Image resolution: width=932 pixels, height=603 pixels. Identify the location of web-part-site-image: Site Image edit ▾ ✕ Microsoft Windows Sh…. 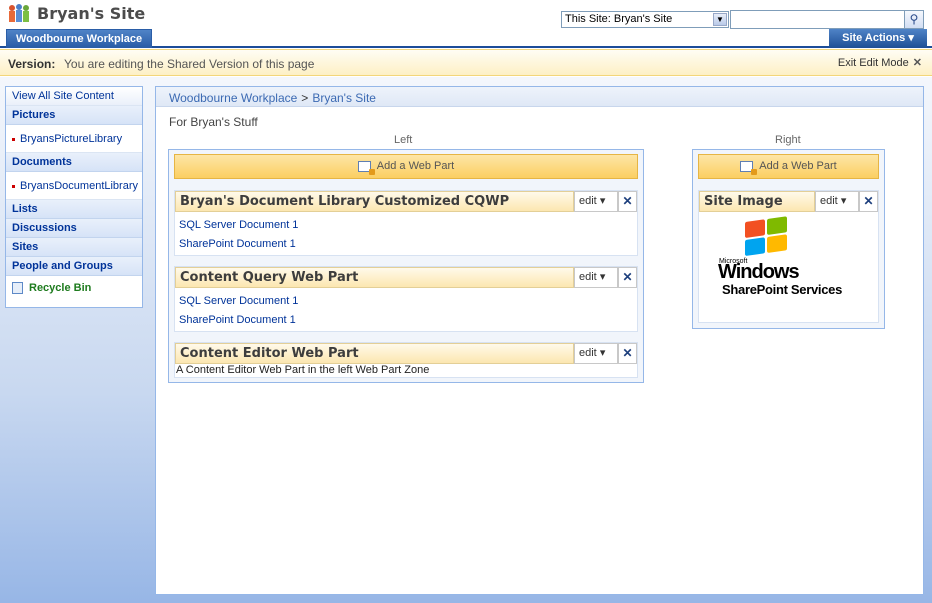
(788, 256).